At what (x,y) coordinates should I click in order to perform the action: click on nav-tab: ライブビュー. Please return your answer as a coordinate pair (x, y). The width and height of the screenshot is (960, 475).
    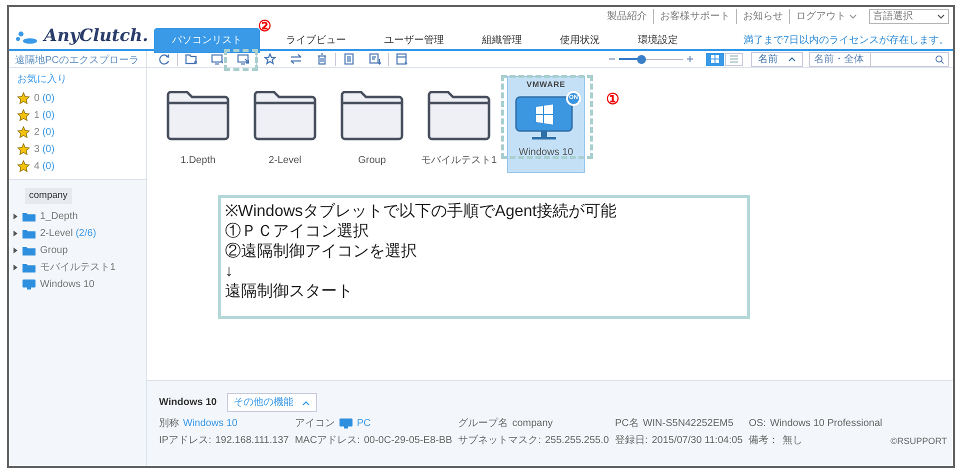
    Looking at the image, I should click on (316, 40).